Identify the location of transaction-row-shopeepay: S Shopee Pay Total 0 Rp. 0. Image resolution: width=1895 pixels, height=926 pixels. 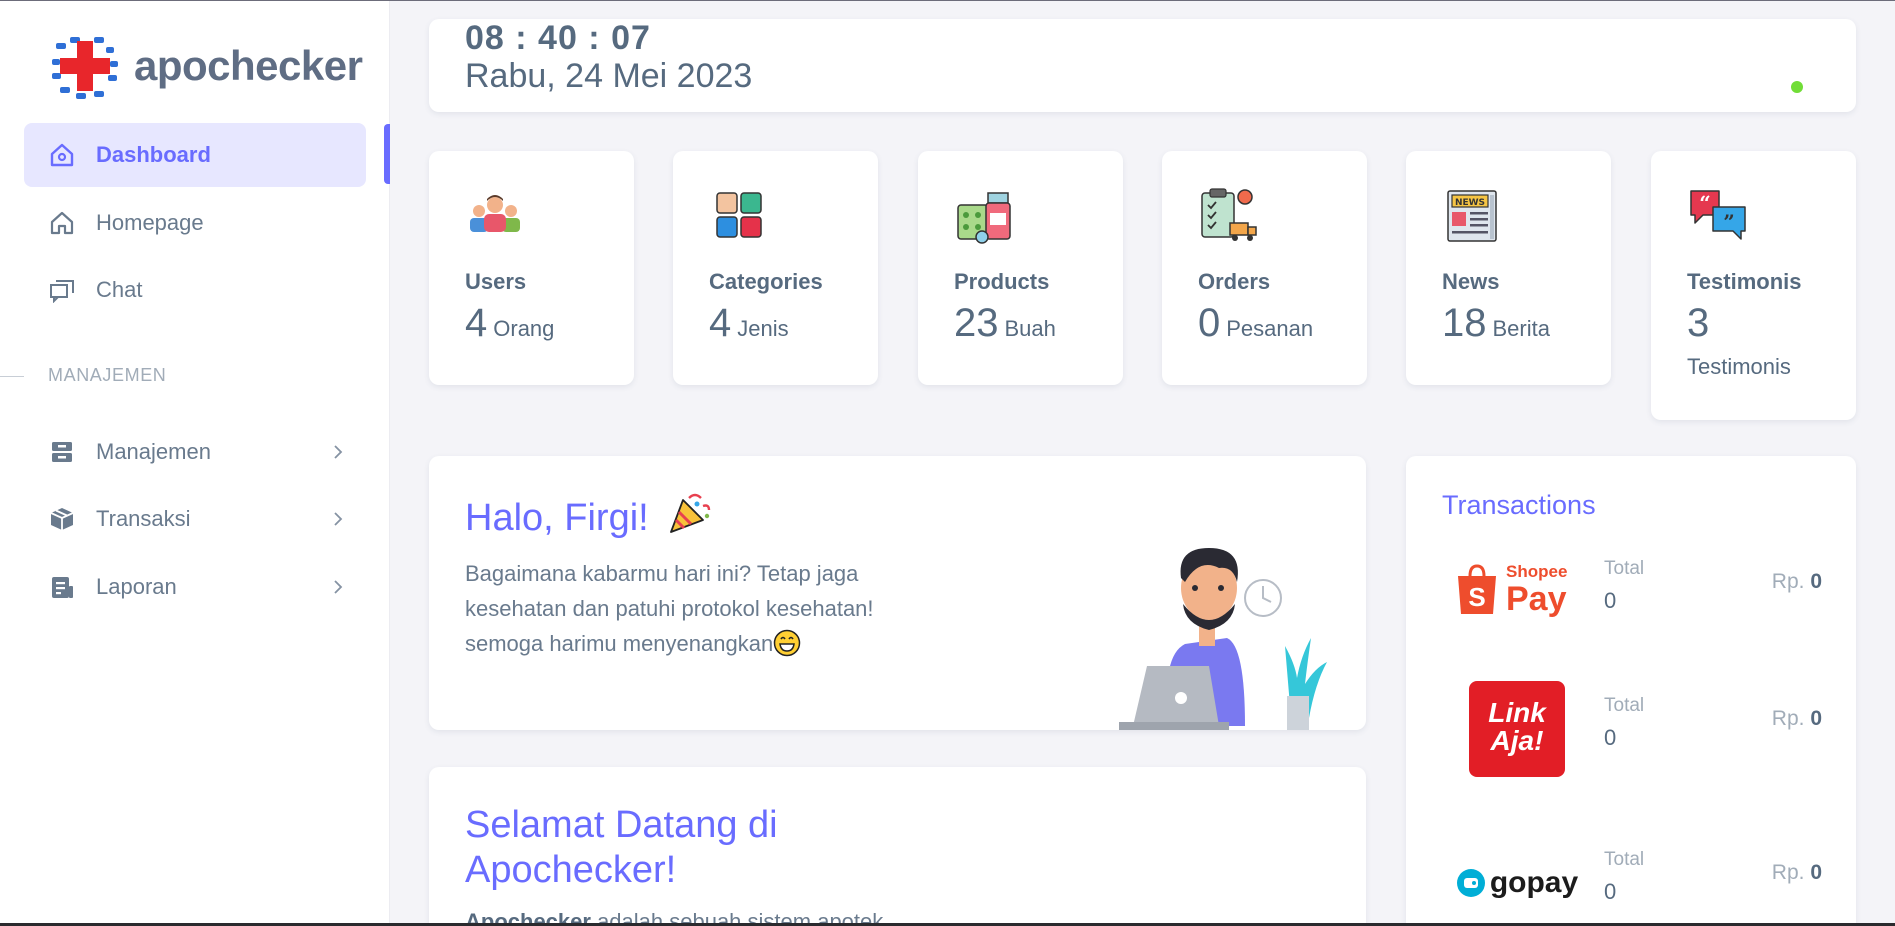
(1632, 592).